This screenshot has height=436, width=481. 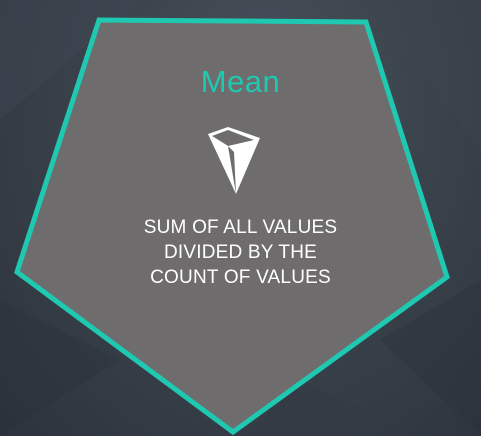 I want to click on diamond-gem-icon, so click(x=234, y=160).